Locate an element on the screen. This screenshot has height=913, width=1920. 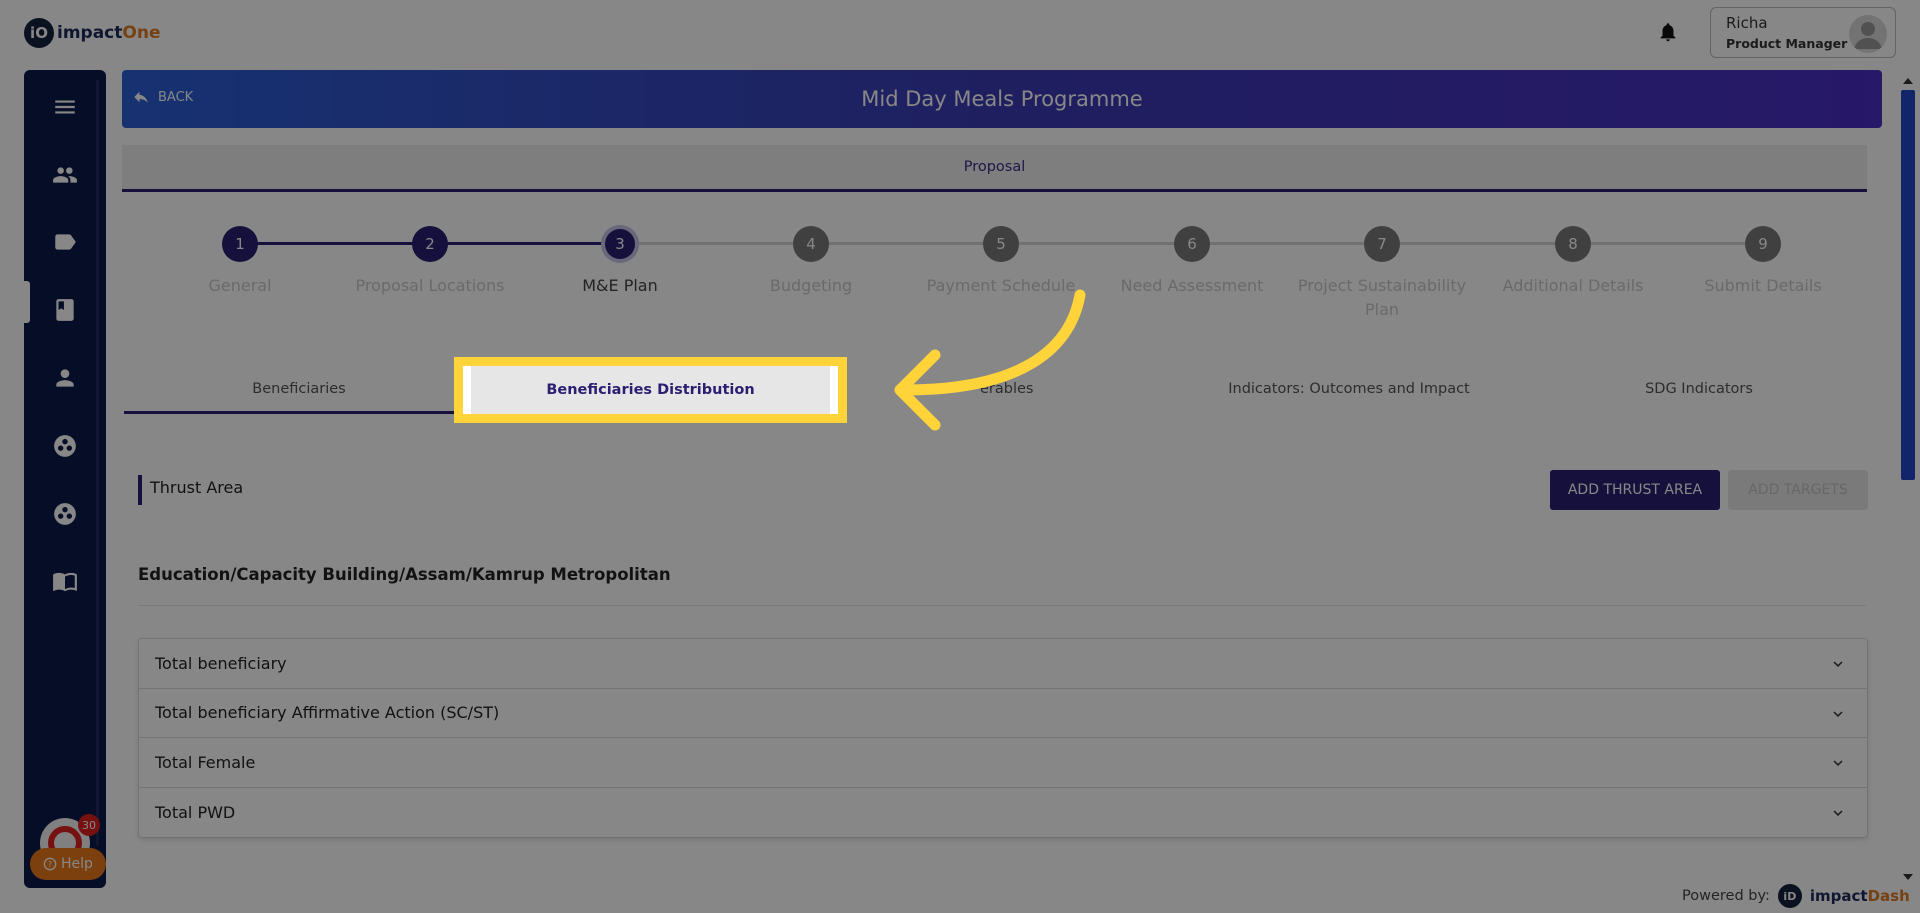
step-number: 7 is located at coordinates (1382, 244).